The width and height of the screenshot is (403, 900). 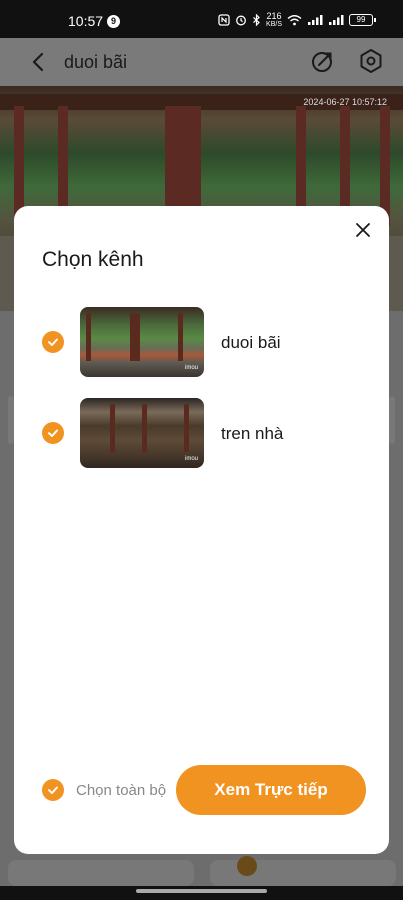 I want to click on status-bar: 10:57 9 216 KB/S 99, so click(x=201, y=19).